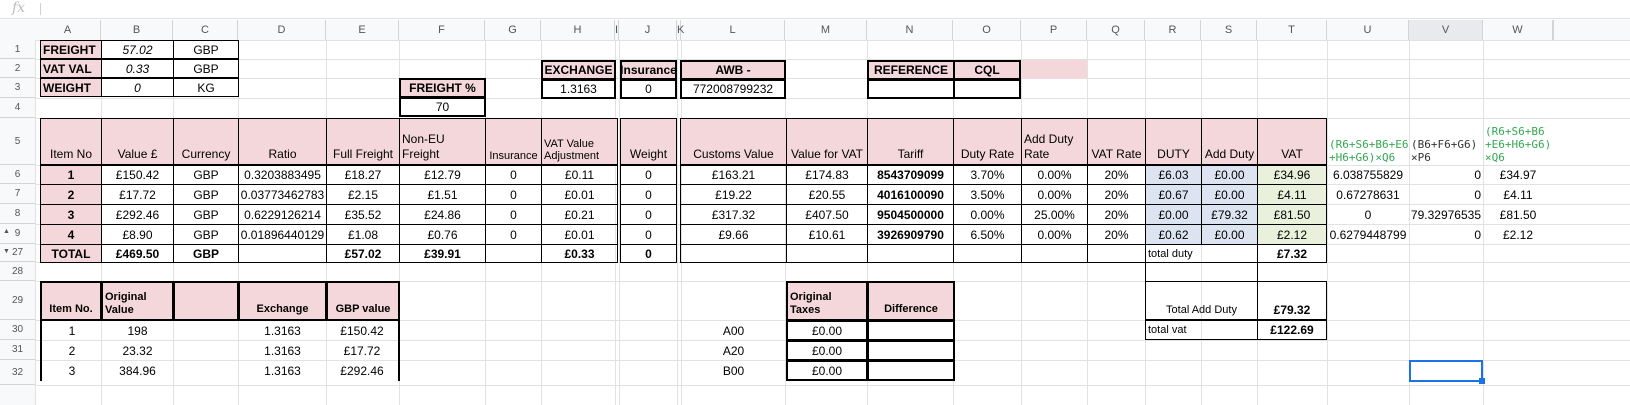  I want to click on column-header-7: G, so click(513, 30).